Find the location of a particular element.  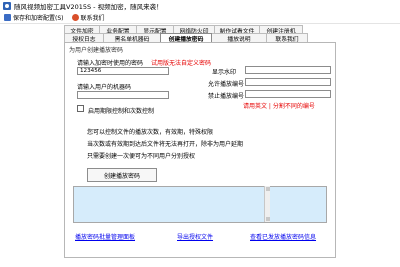

tab-create-play-password: 创建播放密码 is located at coordinates (186, 38).